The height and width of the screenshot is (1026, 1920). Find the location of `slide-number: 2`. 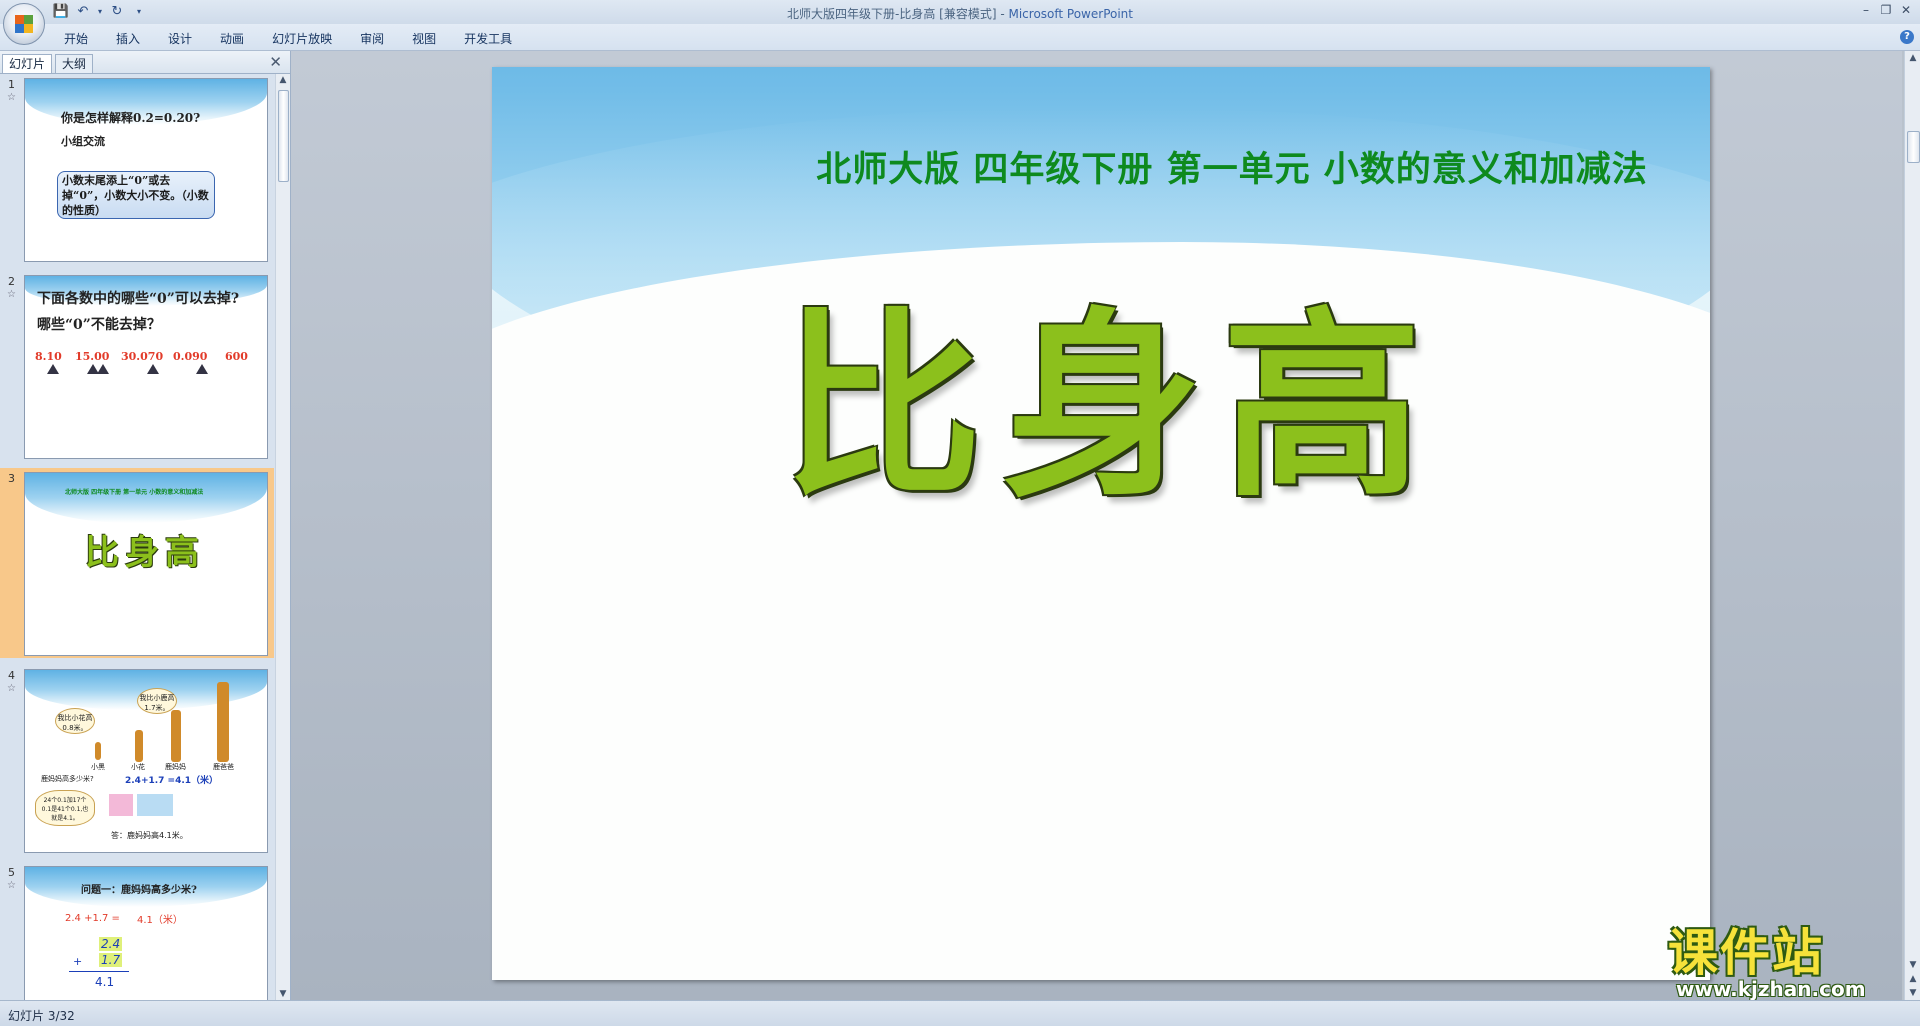

slide-number: 2 is located at coordinates (11, 281).